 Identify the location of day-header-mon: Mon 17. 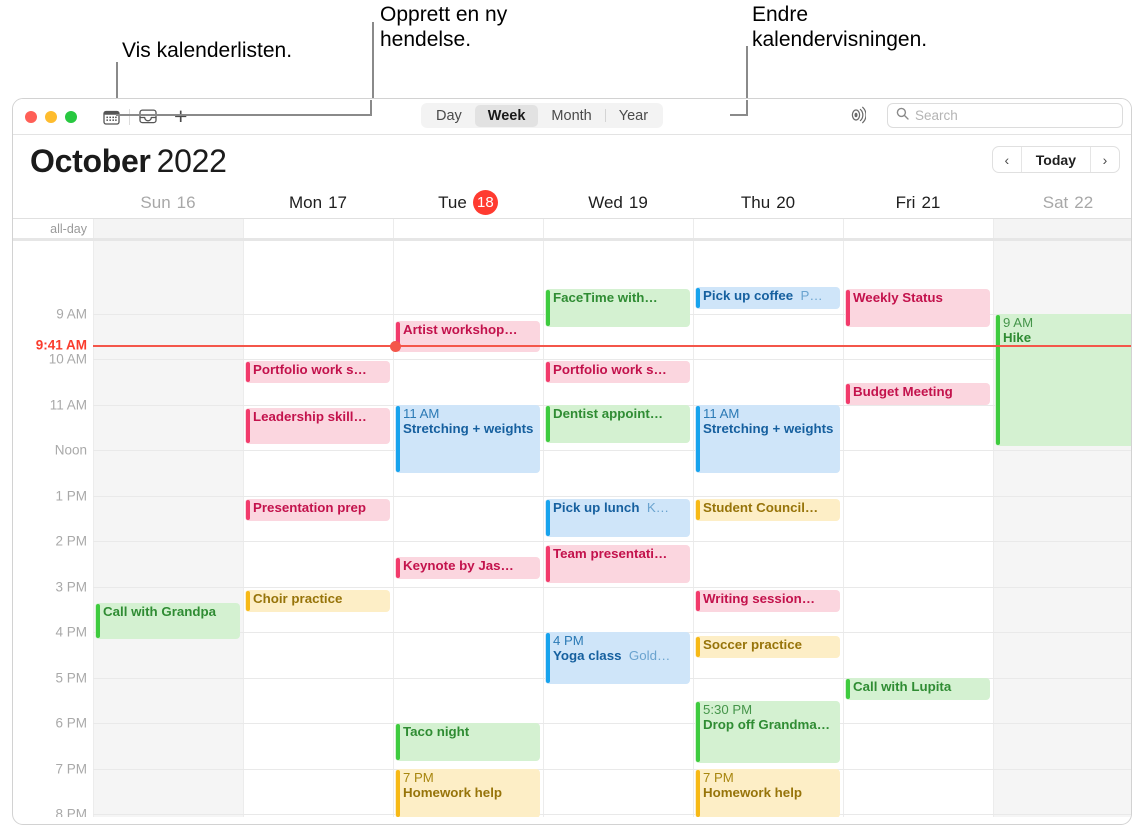
(318, 202).